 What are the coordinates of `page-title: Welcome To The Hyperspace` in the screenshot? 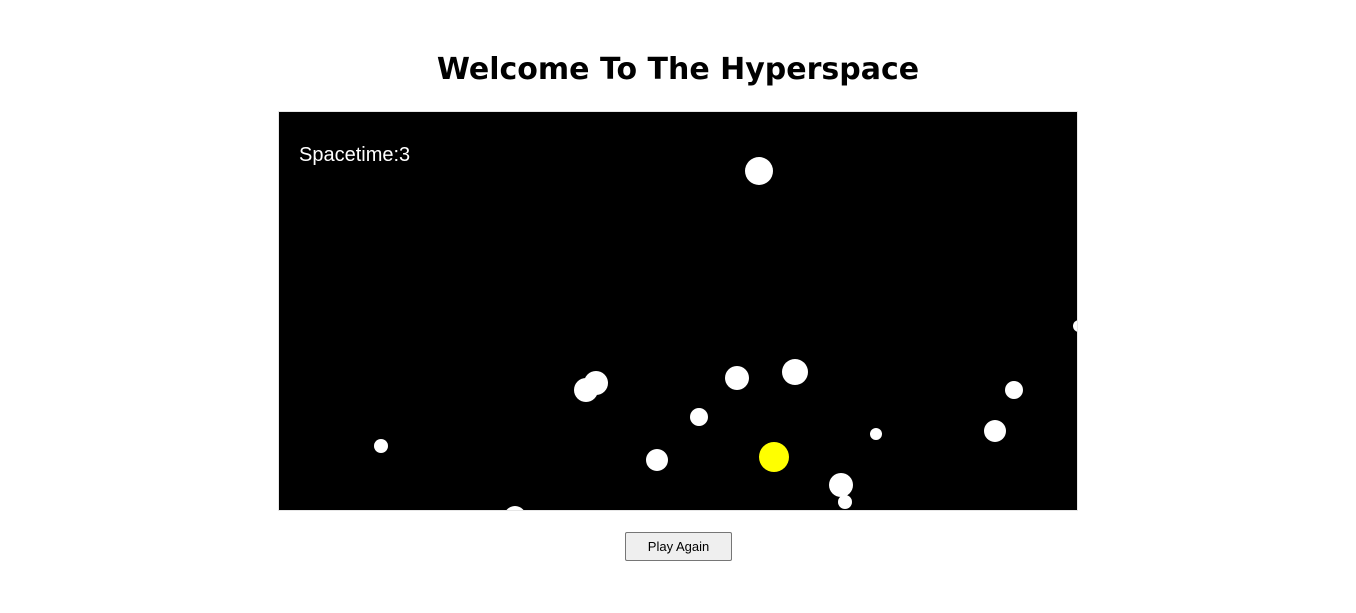 It's located at (678, 69).